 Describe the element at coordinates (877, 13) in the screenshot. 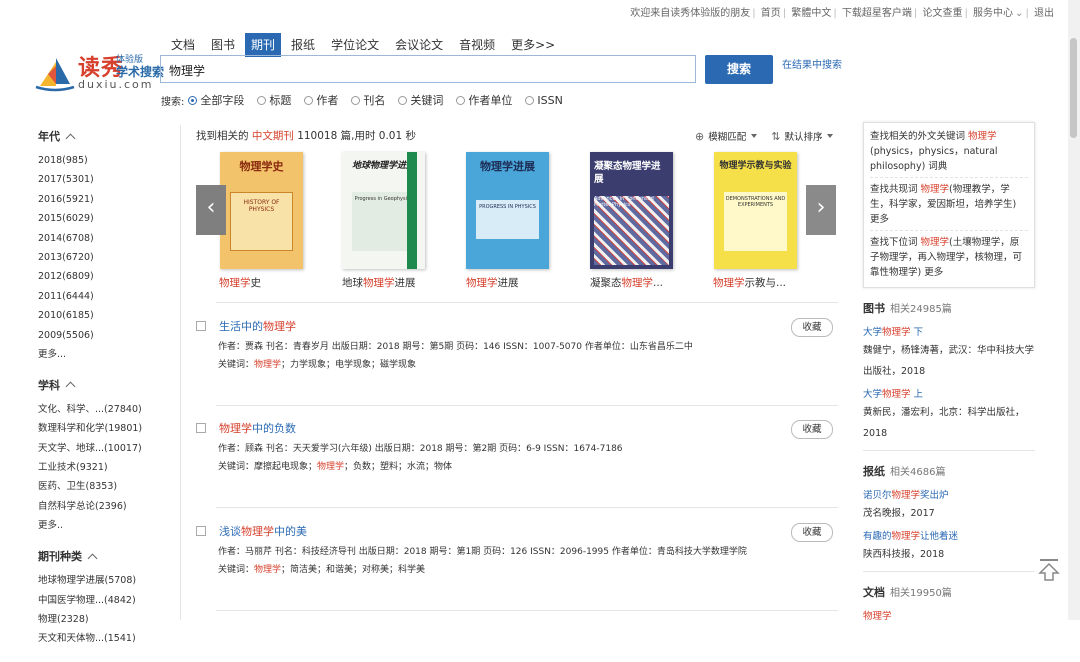

I see `download-client-link: 下载超星客户端` at that location.